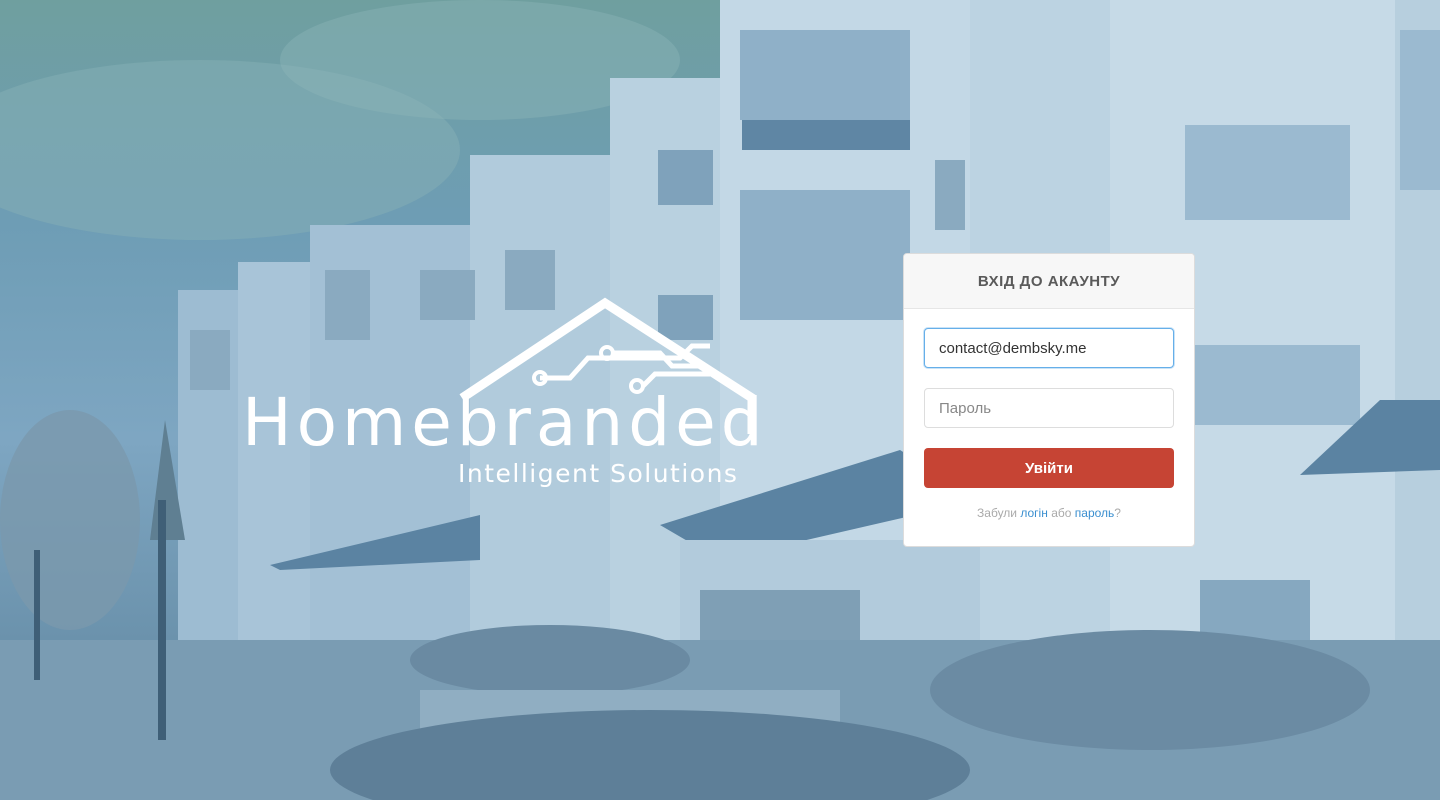  I want to click on homebranded-logo: Homebranded Intelligent Solutions, so click(501, 396).